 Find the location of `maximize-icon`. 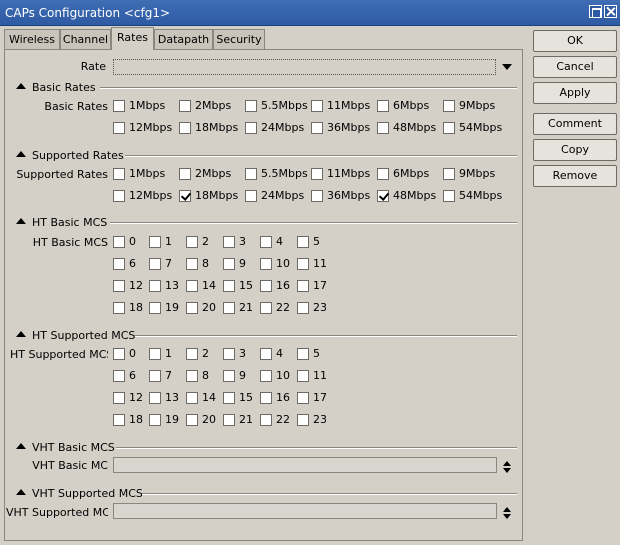

maximize-icon is located at coordinates (595, 11).